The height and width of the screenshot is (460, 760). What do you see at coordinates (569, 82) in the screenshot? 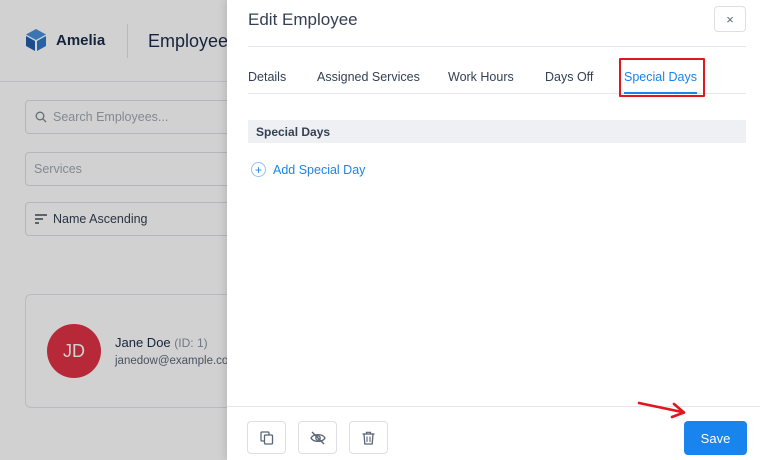
I see `tab-days-off: Days Off` at bounding box center [569, 82].